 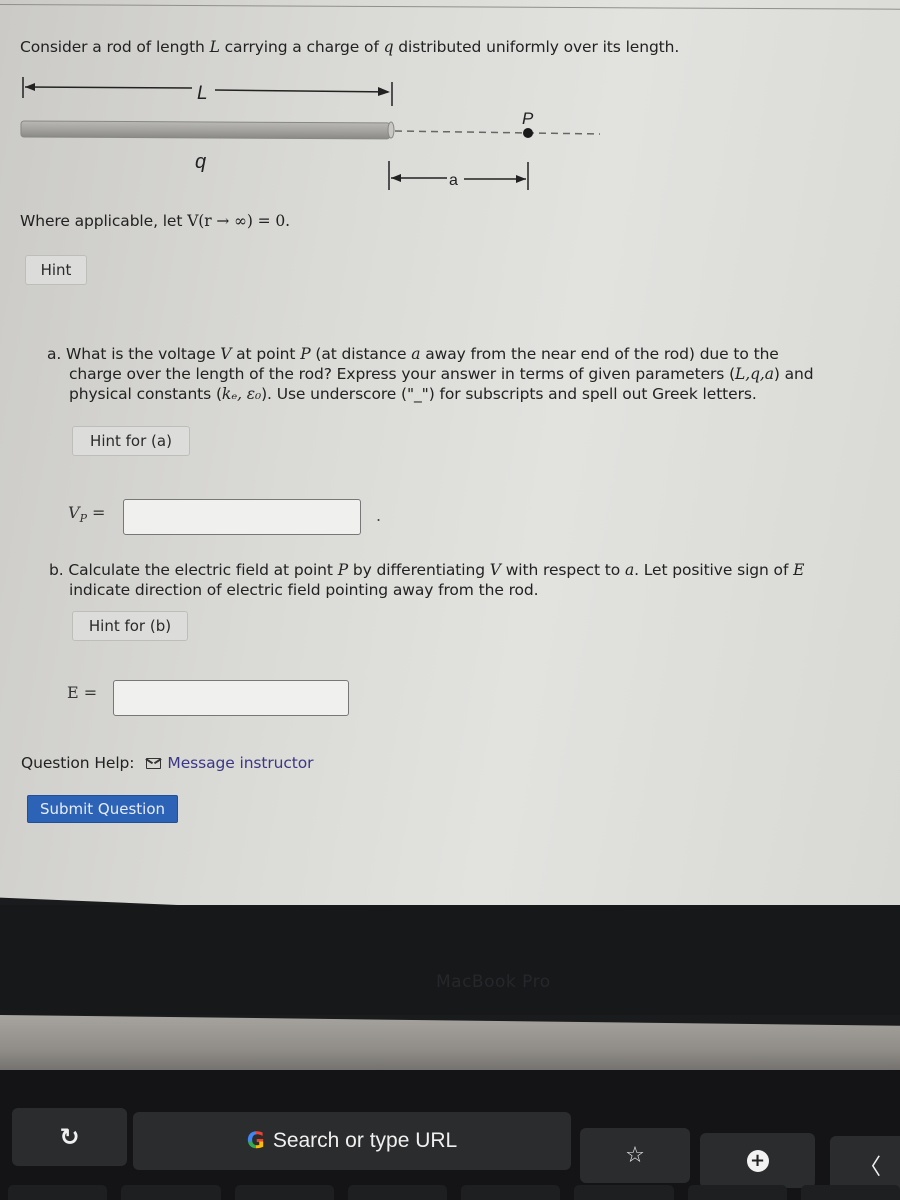 What do you see at coordinates (562, 570) in the screenshot?
I see `text: with respect to` at bounding box center [562, 570].